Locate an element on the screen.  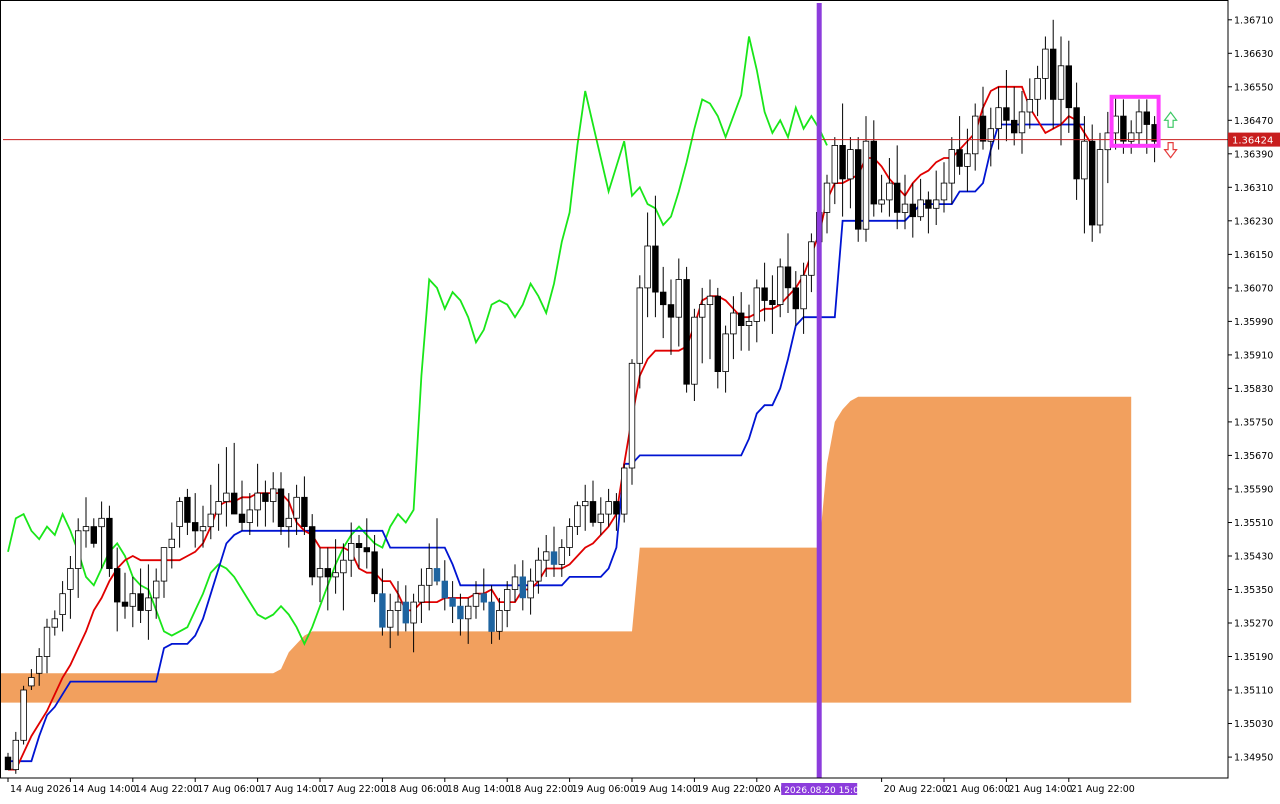
price-tick-label: 1.36470 is located at coordinates (1253, 121).